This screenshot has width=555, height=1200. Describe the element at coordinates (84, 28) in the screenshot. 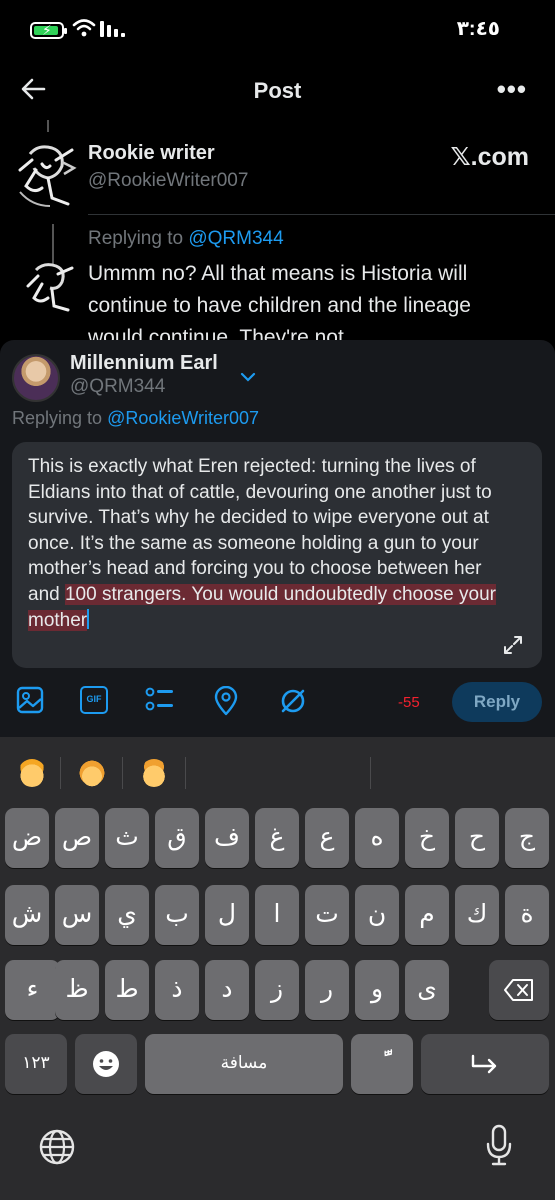

I see `wifi-icon` at that location.